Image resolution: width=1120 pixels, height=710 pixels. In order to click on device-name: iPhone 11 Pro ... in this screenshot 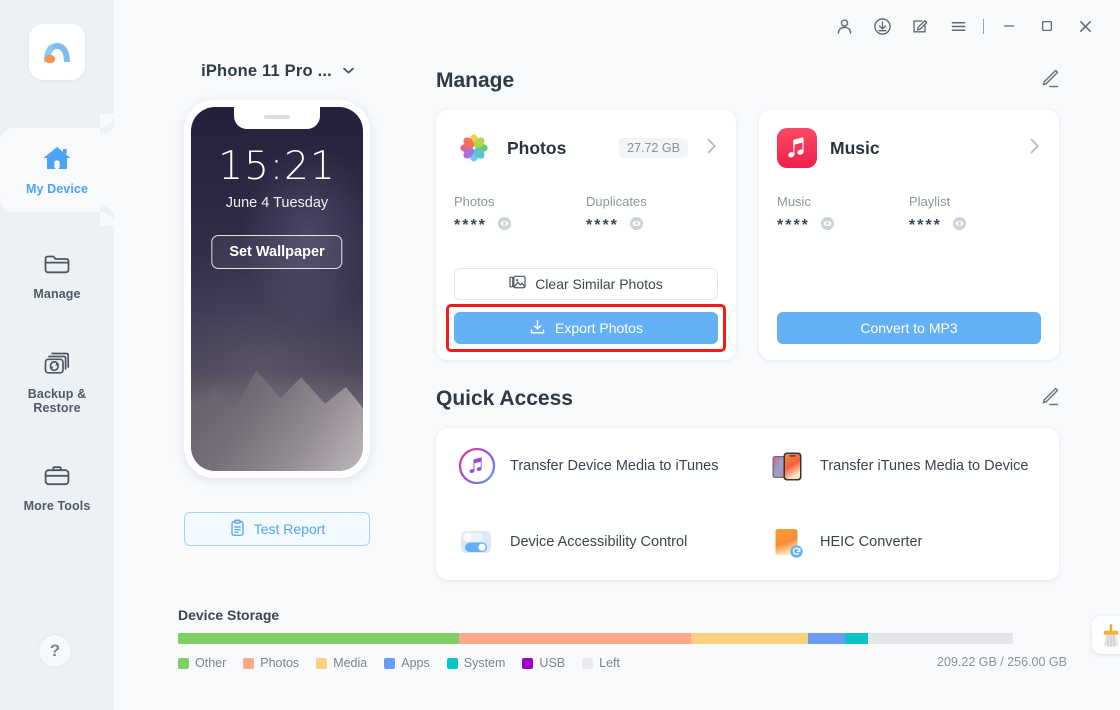, I will do `click(266, 70)`.